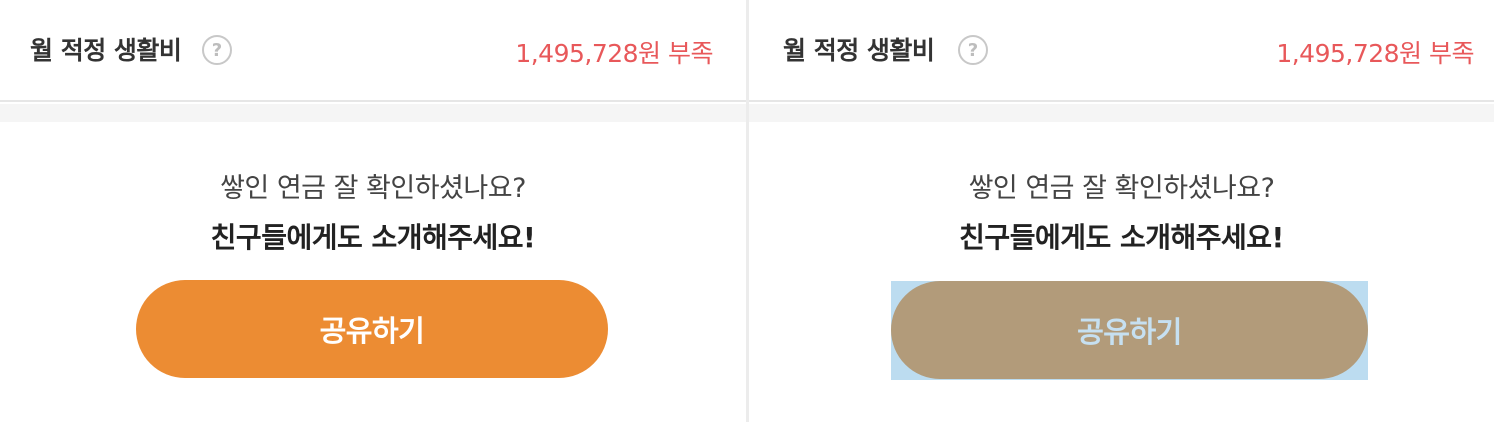 Image resolution: width=1494 pixels, height=422 pixels. What do you see at coordinates (372, 329) in the screenshot?
I see `share-button: 공유하기` at bounding box center [372, 329].